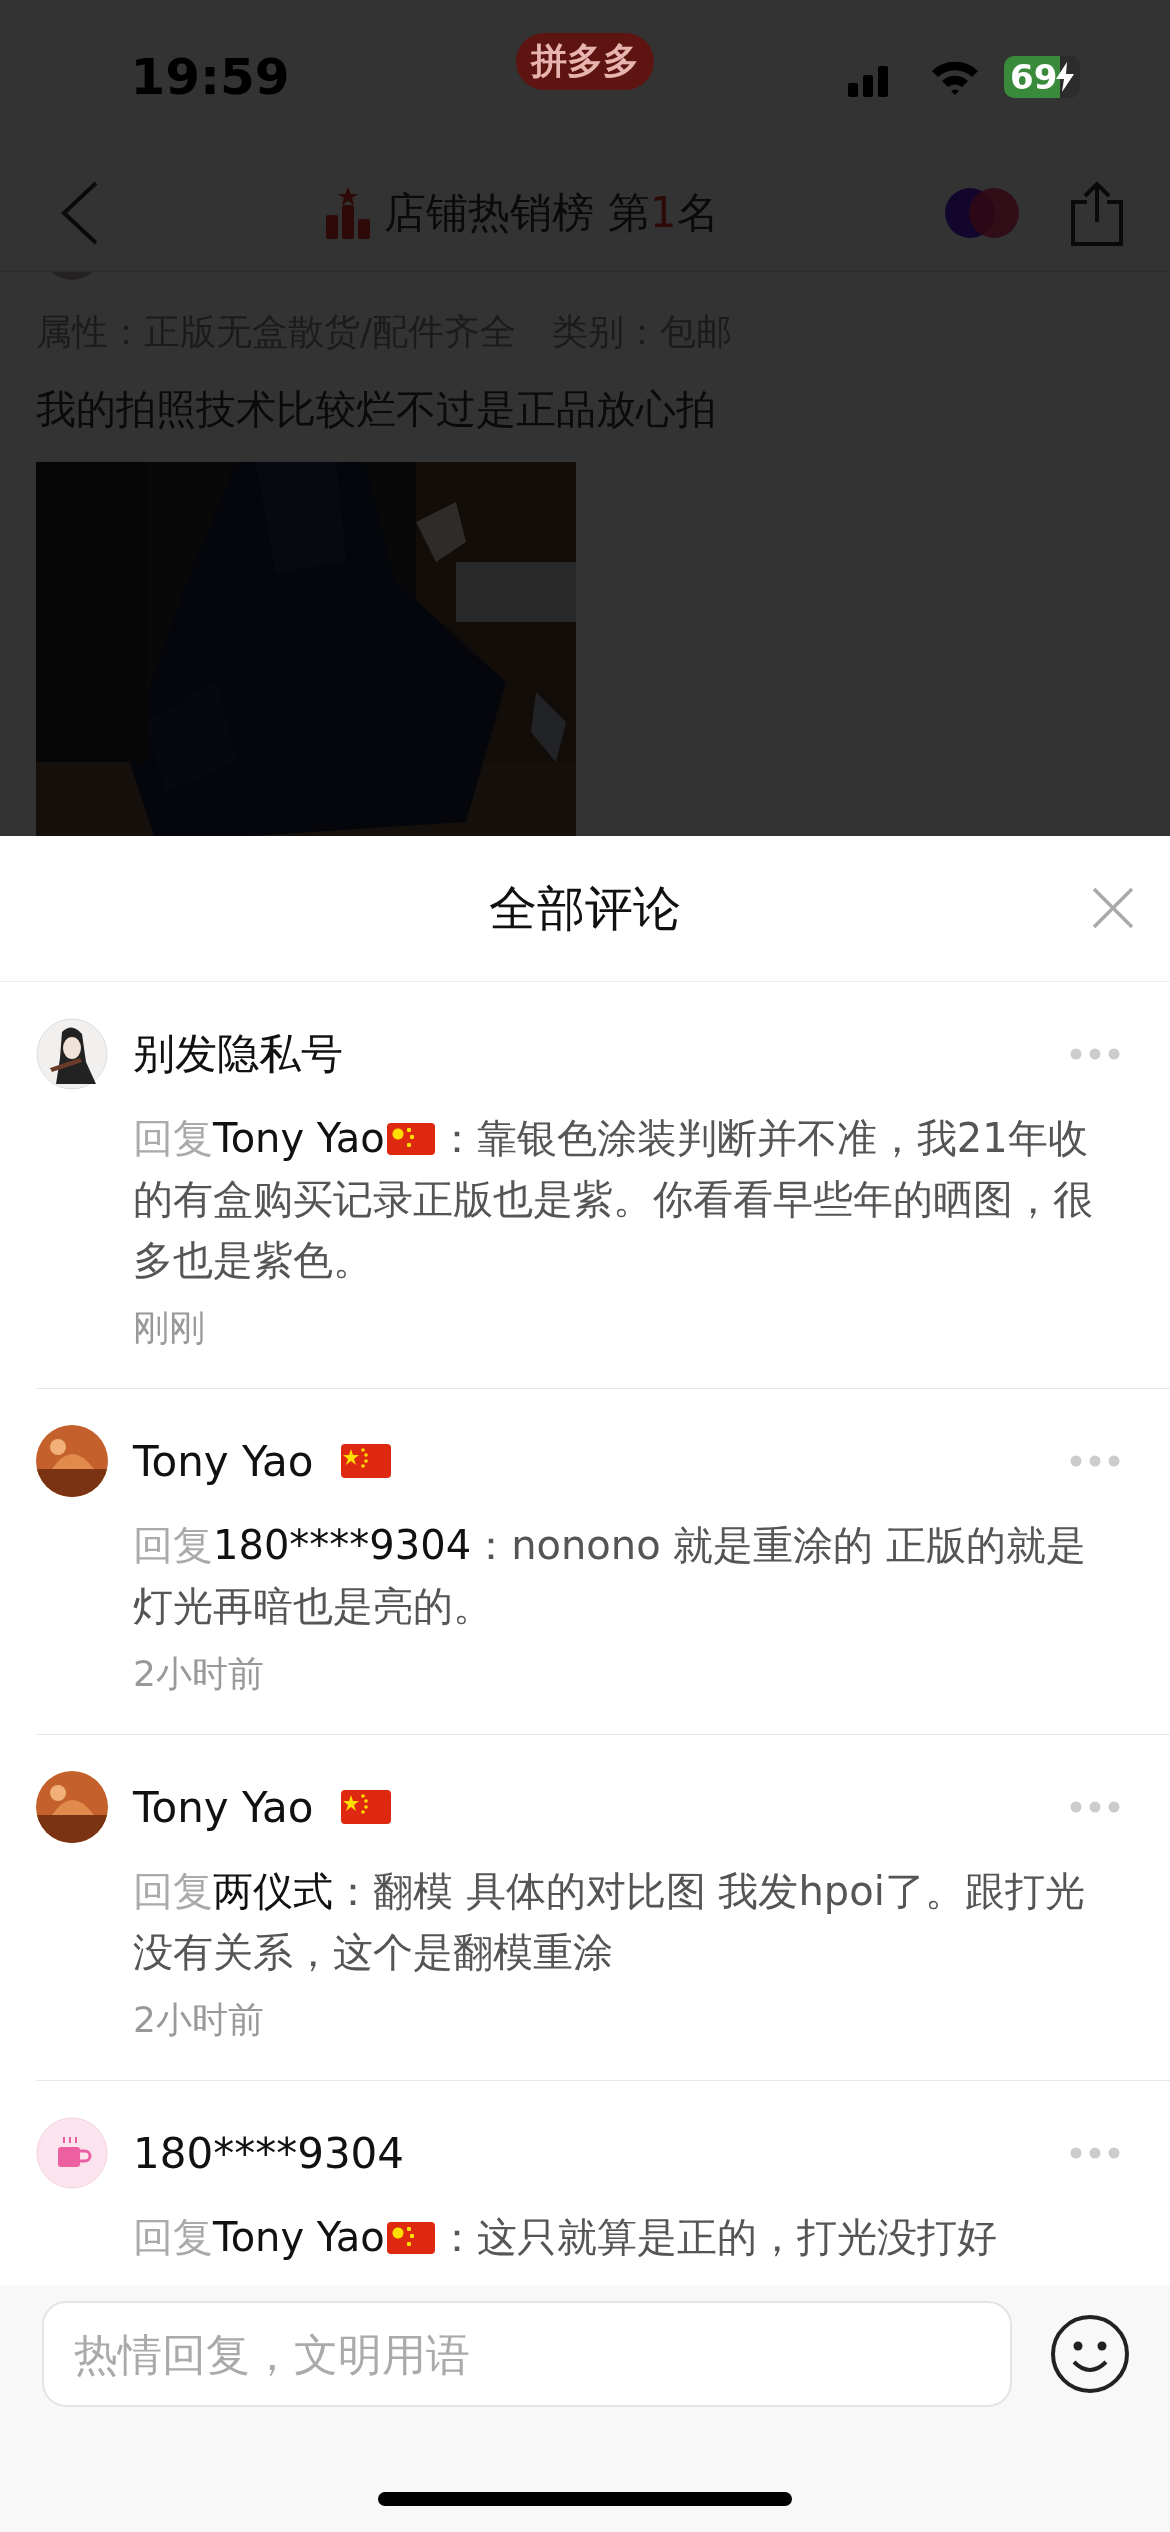 The height and width of the screenshot is (2532, 1170). What do you see at coordinates (609, 1922) in the screenshot?
I see `comment-text: 回复两仪式：翻模 具体的对比图 我发hpoi了。跟打光没有关系，这个是翻模重涂` at bounding box center [609, 1922].